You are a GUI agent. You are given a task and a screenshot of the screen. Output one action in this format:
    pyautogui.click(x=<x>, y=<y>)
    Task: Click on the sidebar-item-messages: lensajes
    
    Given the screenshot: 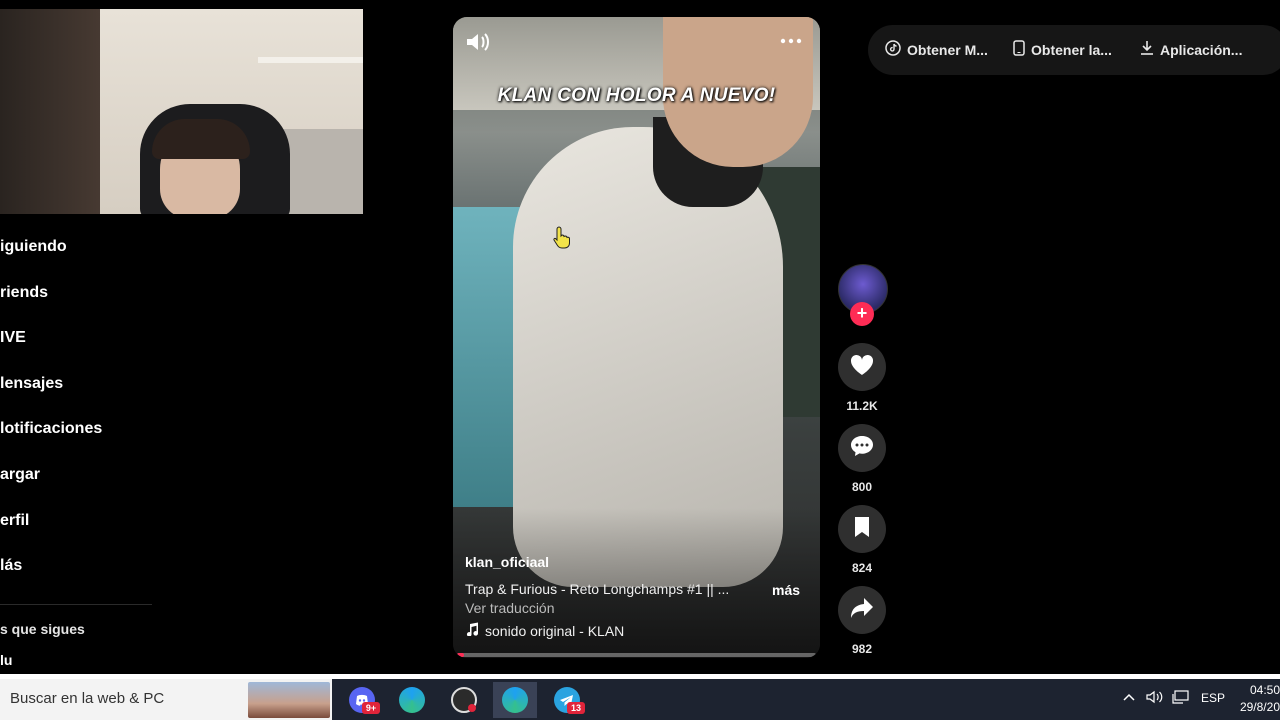 What is the action you would take?
    pyautogui.click(x=31, y=384)
    